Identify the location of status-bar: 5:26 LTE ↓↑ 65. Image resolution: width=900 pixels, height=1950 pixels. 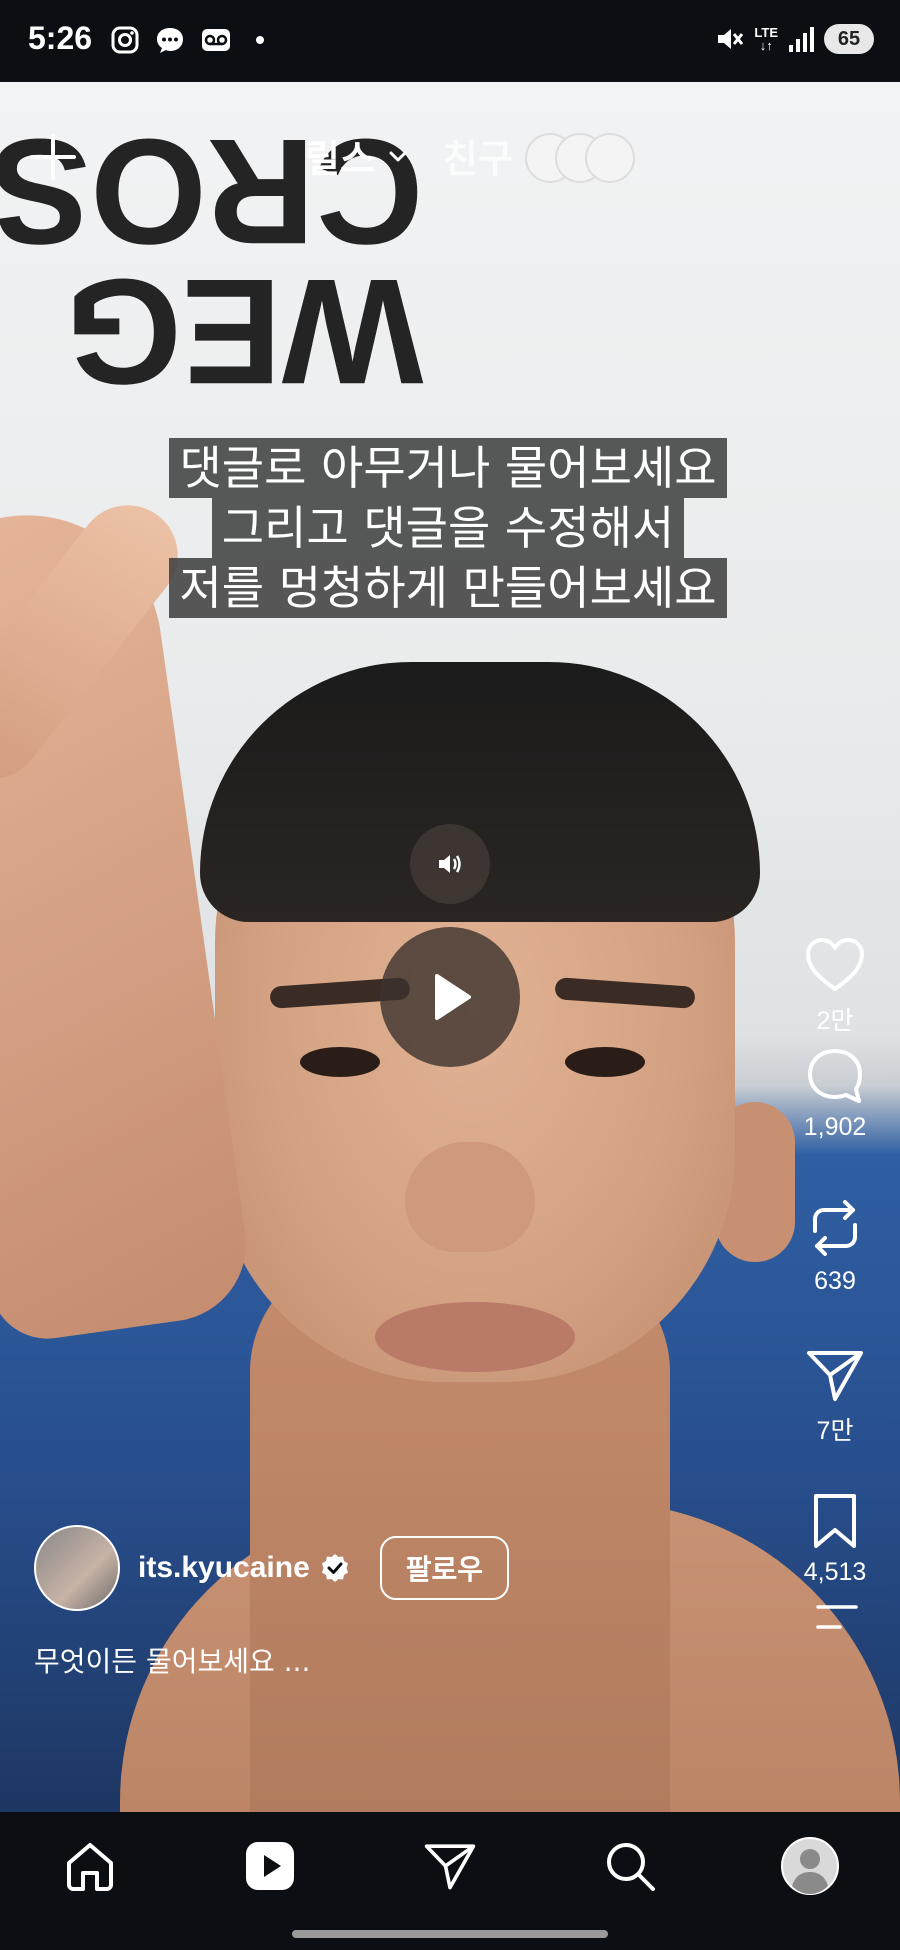
(450, 41).